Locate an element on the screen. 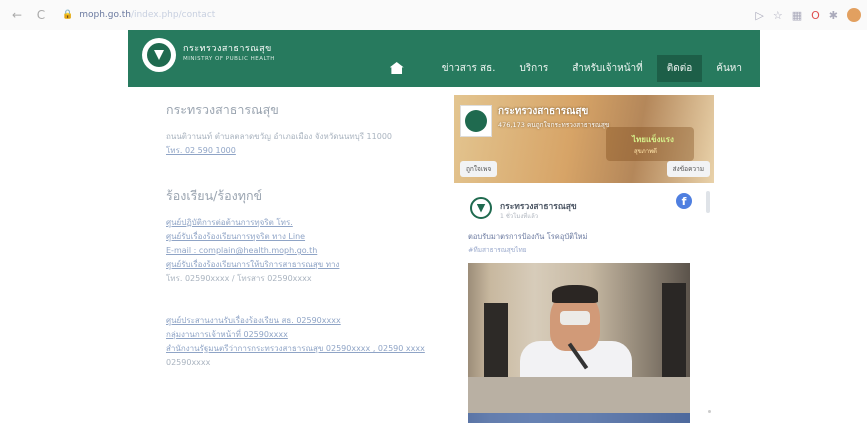  post-photo is located at coordinates (579, 343).